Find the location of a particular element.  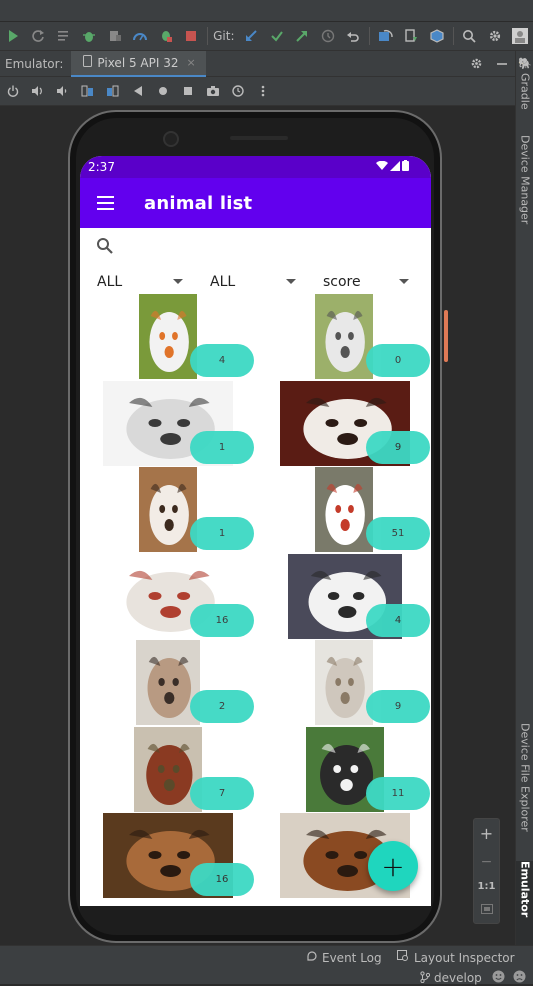

toolbar-separator is located at coordinates (370, 36).